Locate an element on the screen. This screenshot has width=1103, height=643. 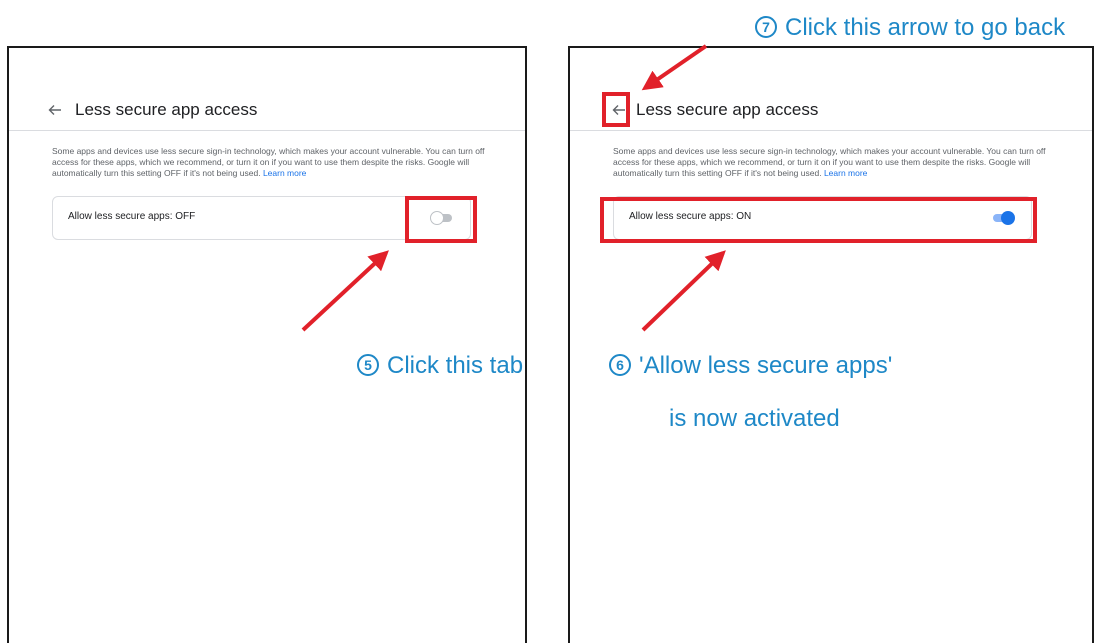
setting-label: Allow less secure apps: OFF is located at coordinates (132, 216).